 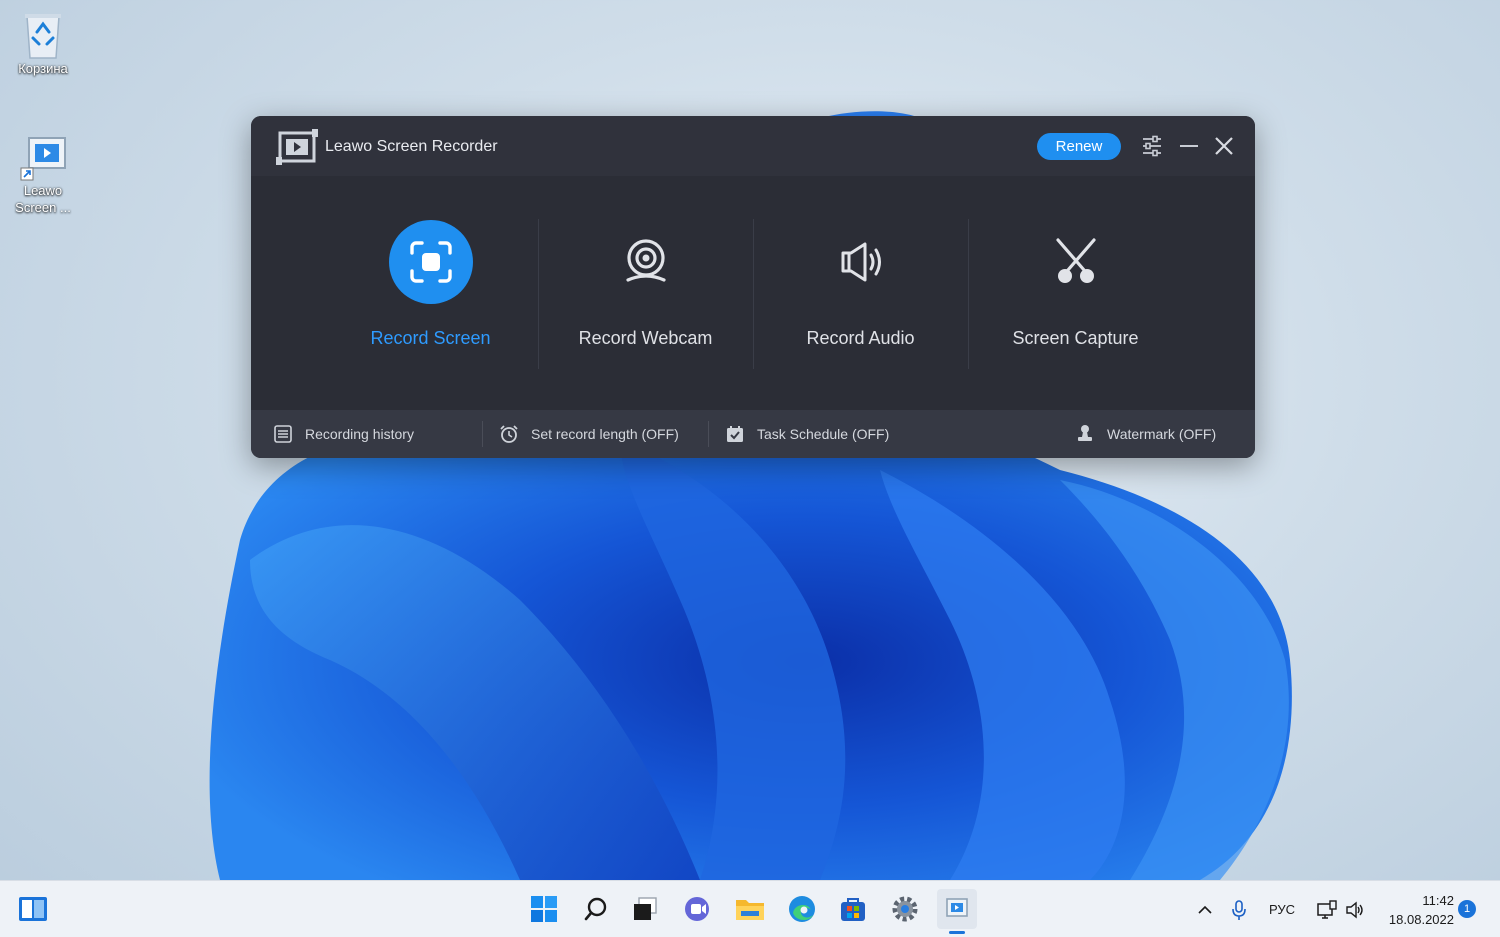 What do you see at coordinates (753, 146) in the screenshot?
I see `title-bar: Leawo Screen Recorder Renew` at bounding box center [753, 146].